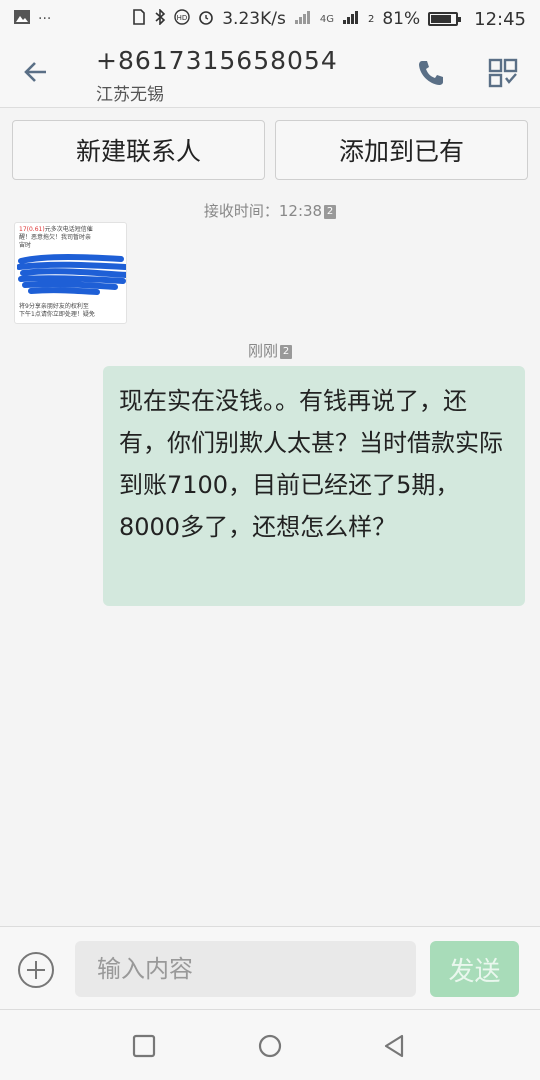 The height and width of the screenshot is (1080, 540). I want to click on battery-percent: 81%, so click(401, 19).